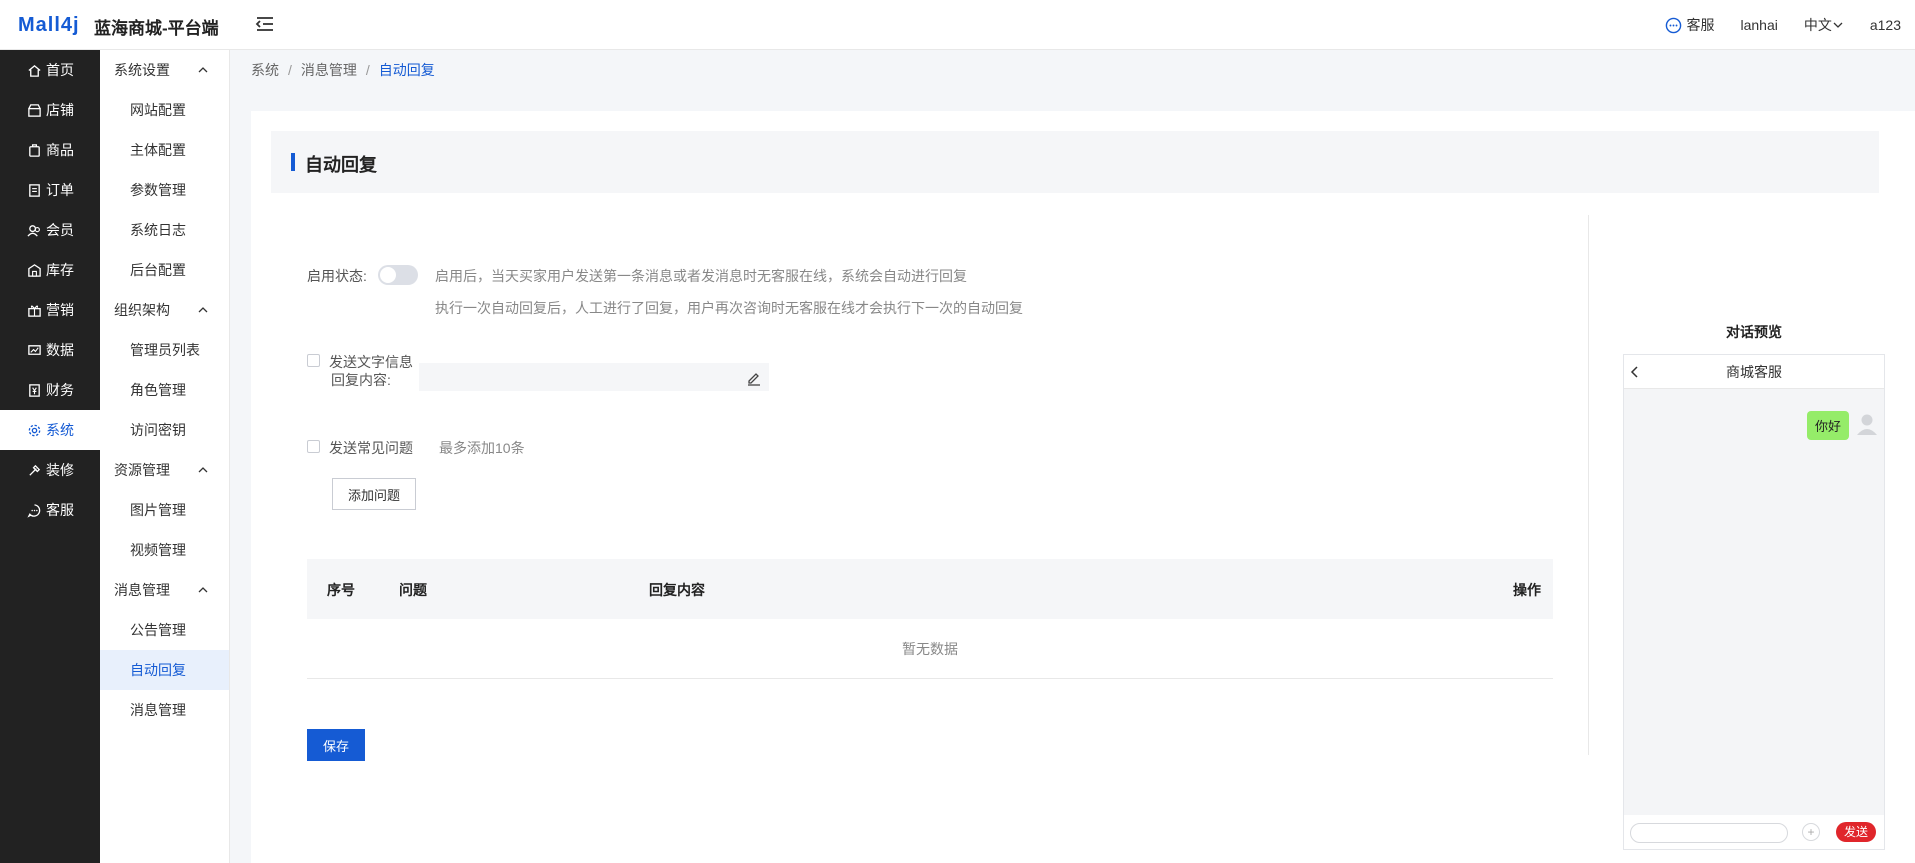  Describe the element at coordinates (337, 276) in the screenshot. I see `status-label: 启用状态:` at that location.